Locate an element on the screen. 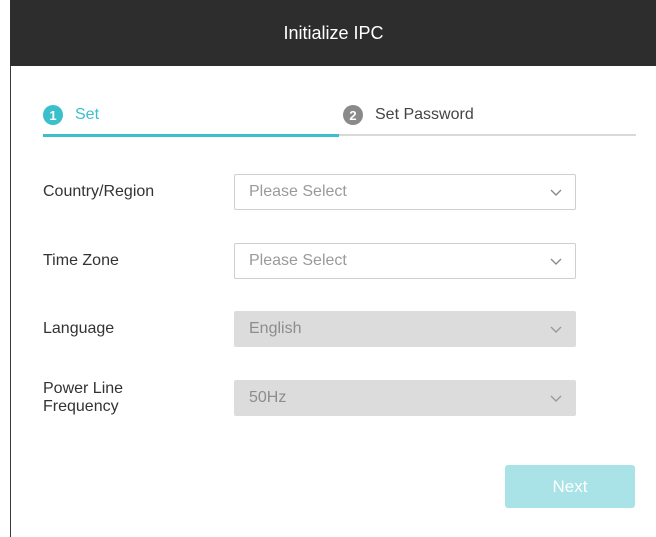 Image resolution: width=656 pixels, height=537 pixels. timezone-select: Please Select is located at coordinates (405, 261).